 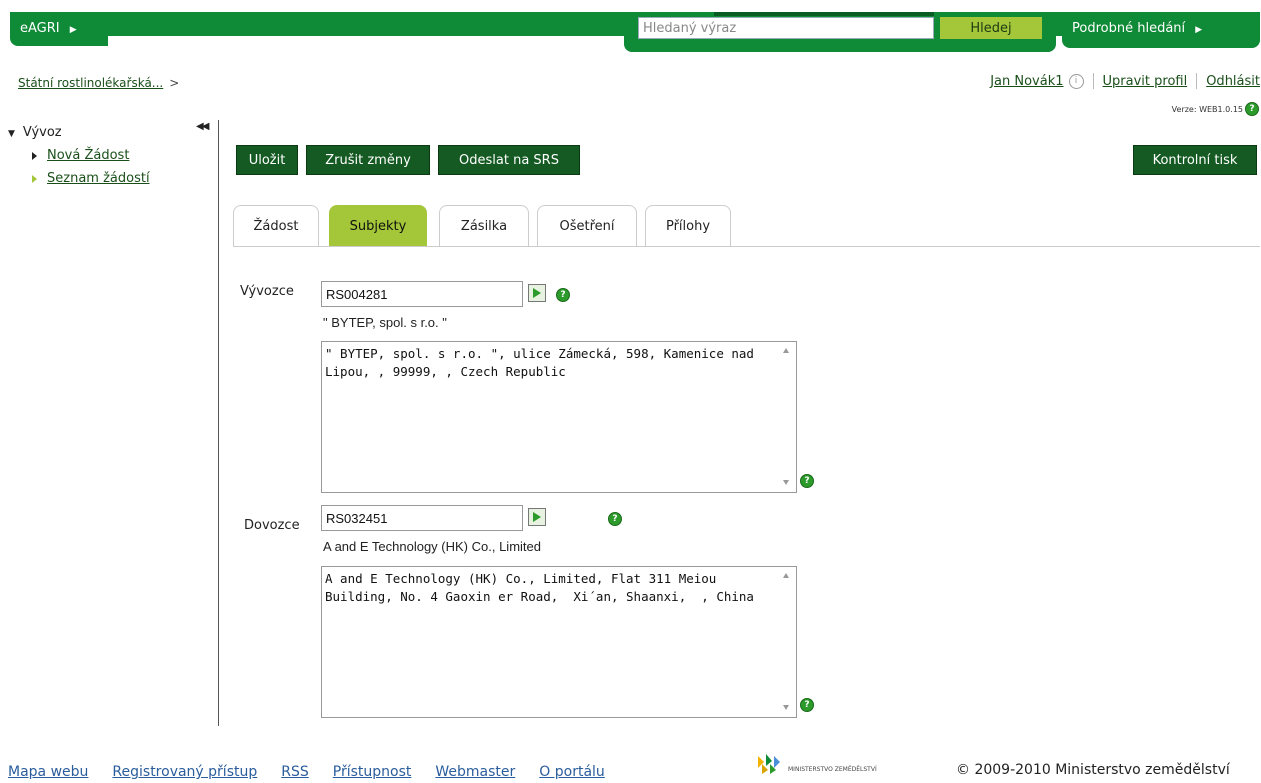 I want to click on tab-prilohy: Přílohy, so click(x=688, y=226).